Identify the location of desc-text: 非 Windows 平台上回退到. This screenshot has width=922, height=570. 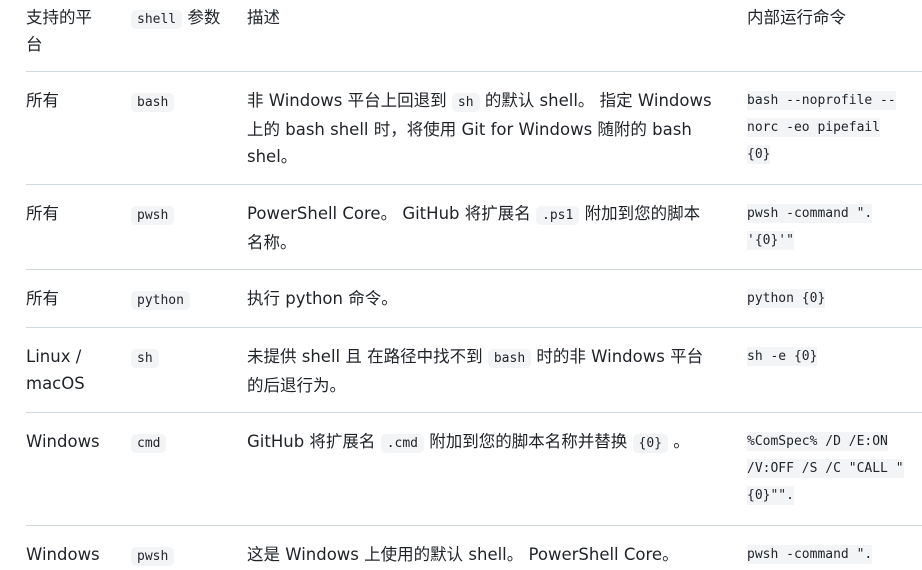
(347, 100).